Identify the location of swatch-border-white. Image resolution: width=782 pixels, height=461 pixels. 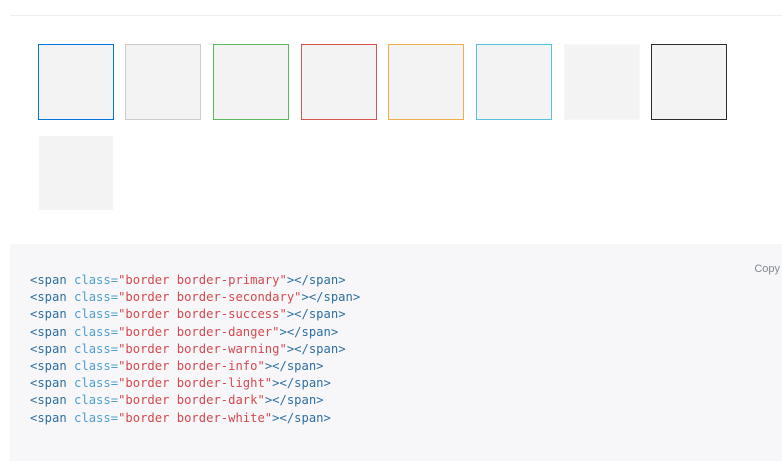
(76, 173).